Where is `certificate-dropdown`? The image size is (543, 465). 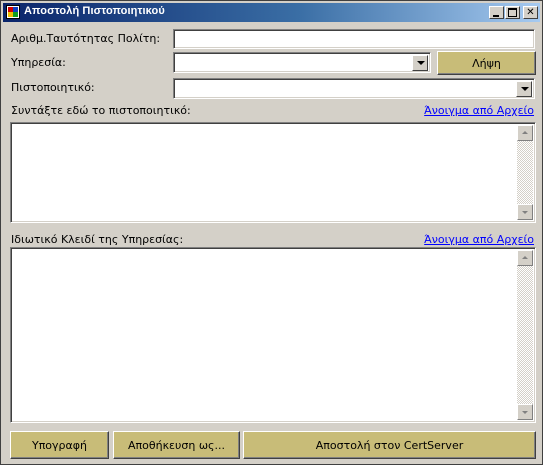
certificate-dropdown is located at coordinates (354, 88).